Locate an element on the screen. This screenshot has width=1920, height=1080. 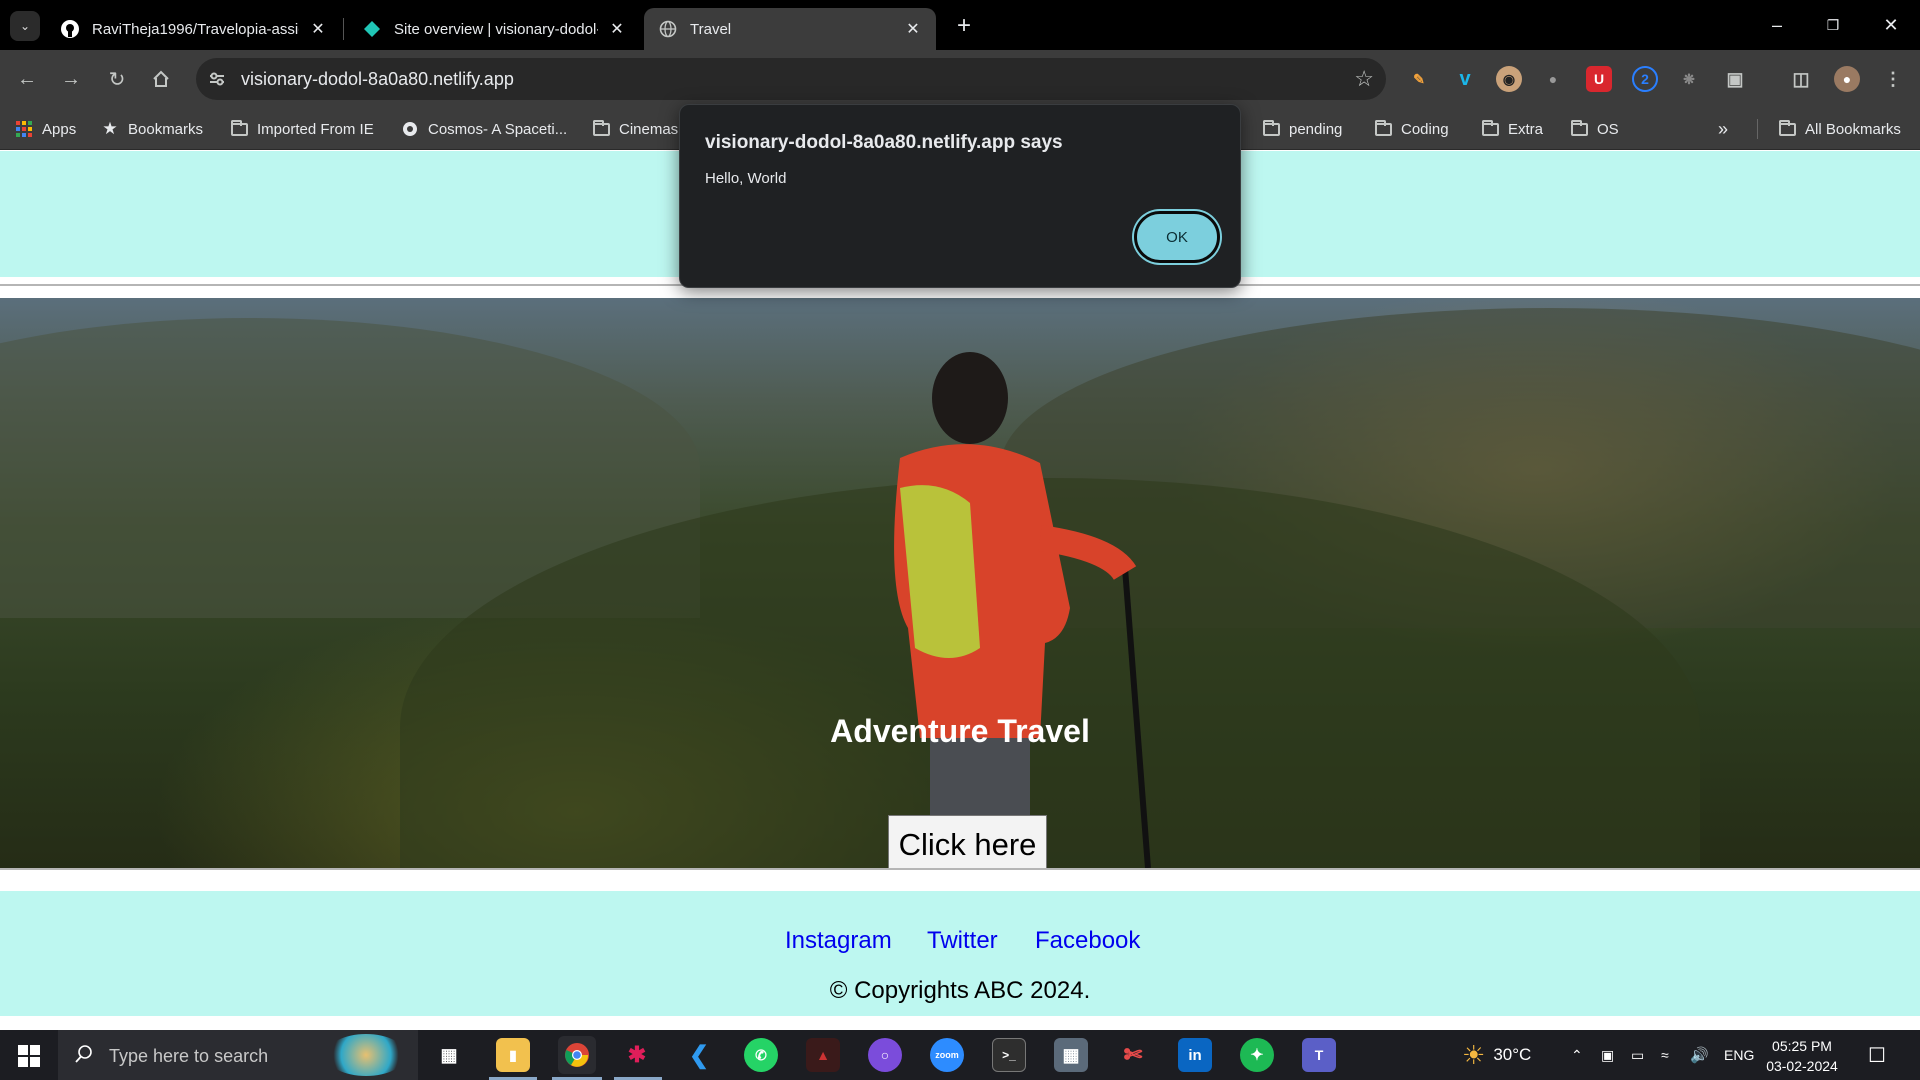
taskbar-search-box: Type here to search is located at coordinates (238, 1055).